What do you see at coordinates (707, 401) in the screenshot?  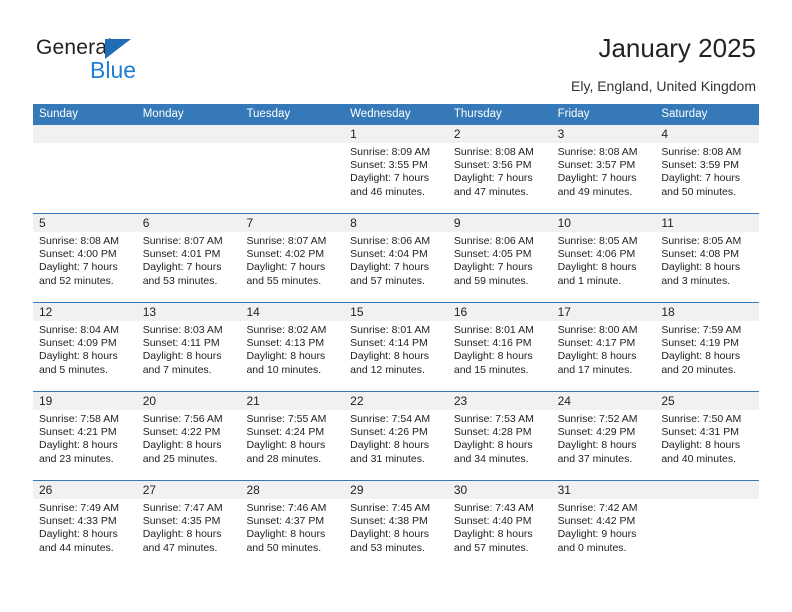 I see `day-number: 25` at bounding box center [707, 401].